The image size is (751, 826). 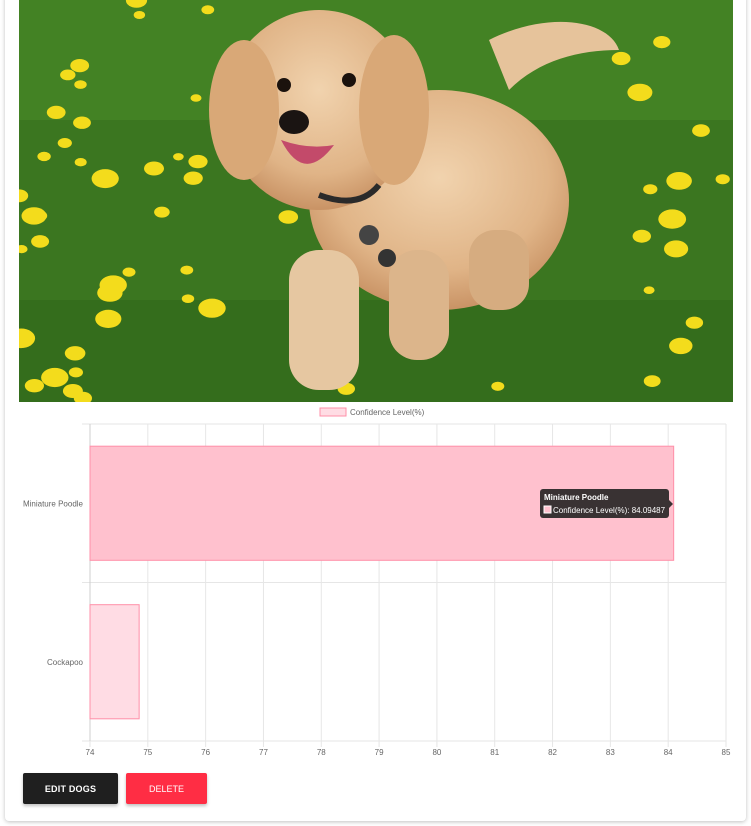 What do you see at coordinates (90, 752) in the screenshot?
I see `x-tick-label: 74` at bounding box center [90, 752].